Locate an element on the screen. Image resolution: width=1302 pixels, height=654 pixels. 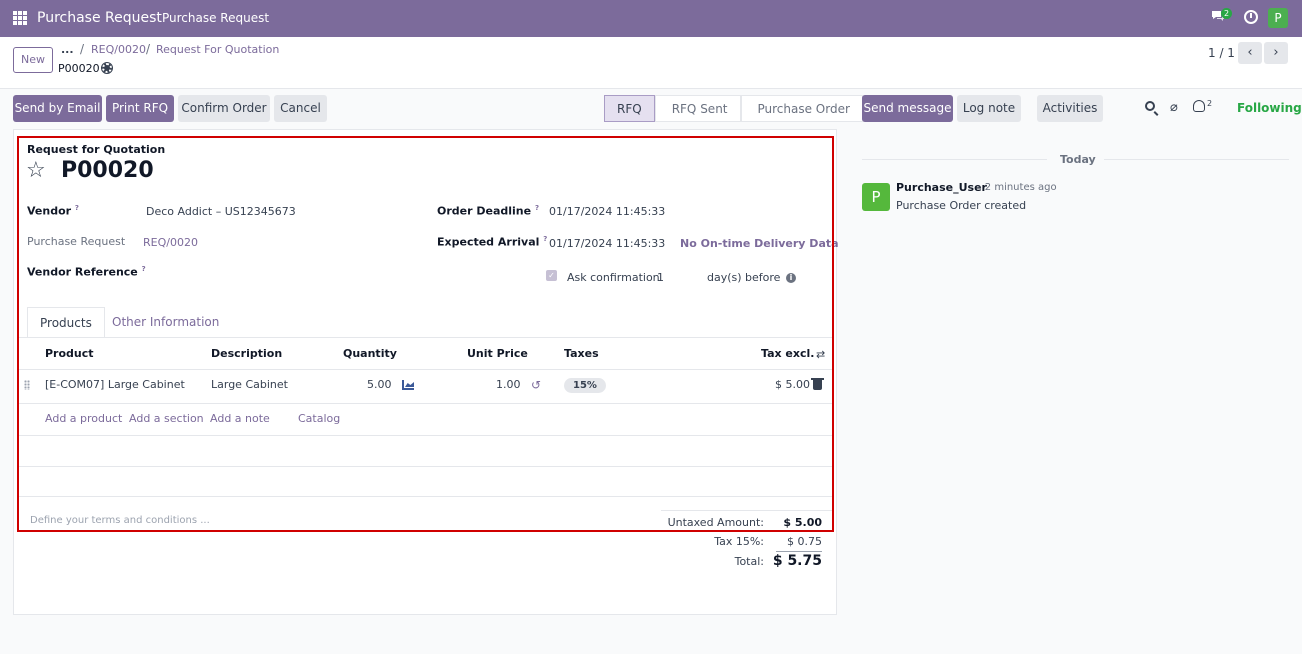
search-icon is located at coordinates (1150, 106).